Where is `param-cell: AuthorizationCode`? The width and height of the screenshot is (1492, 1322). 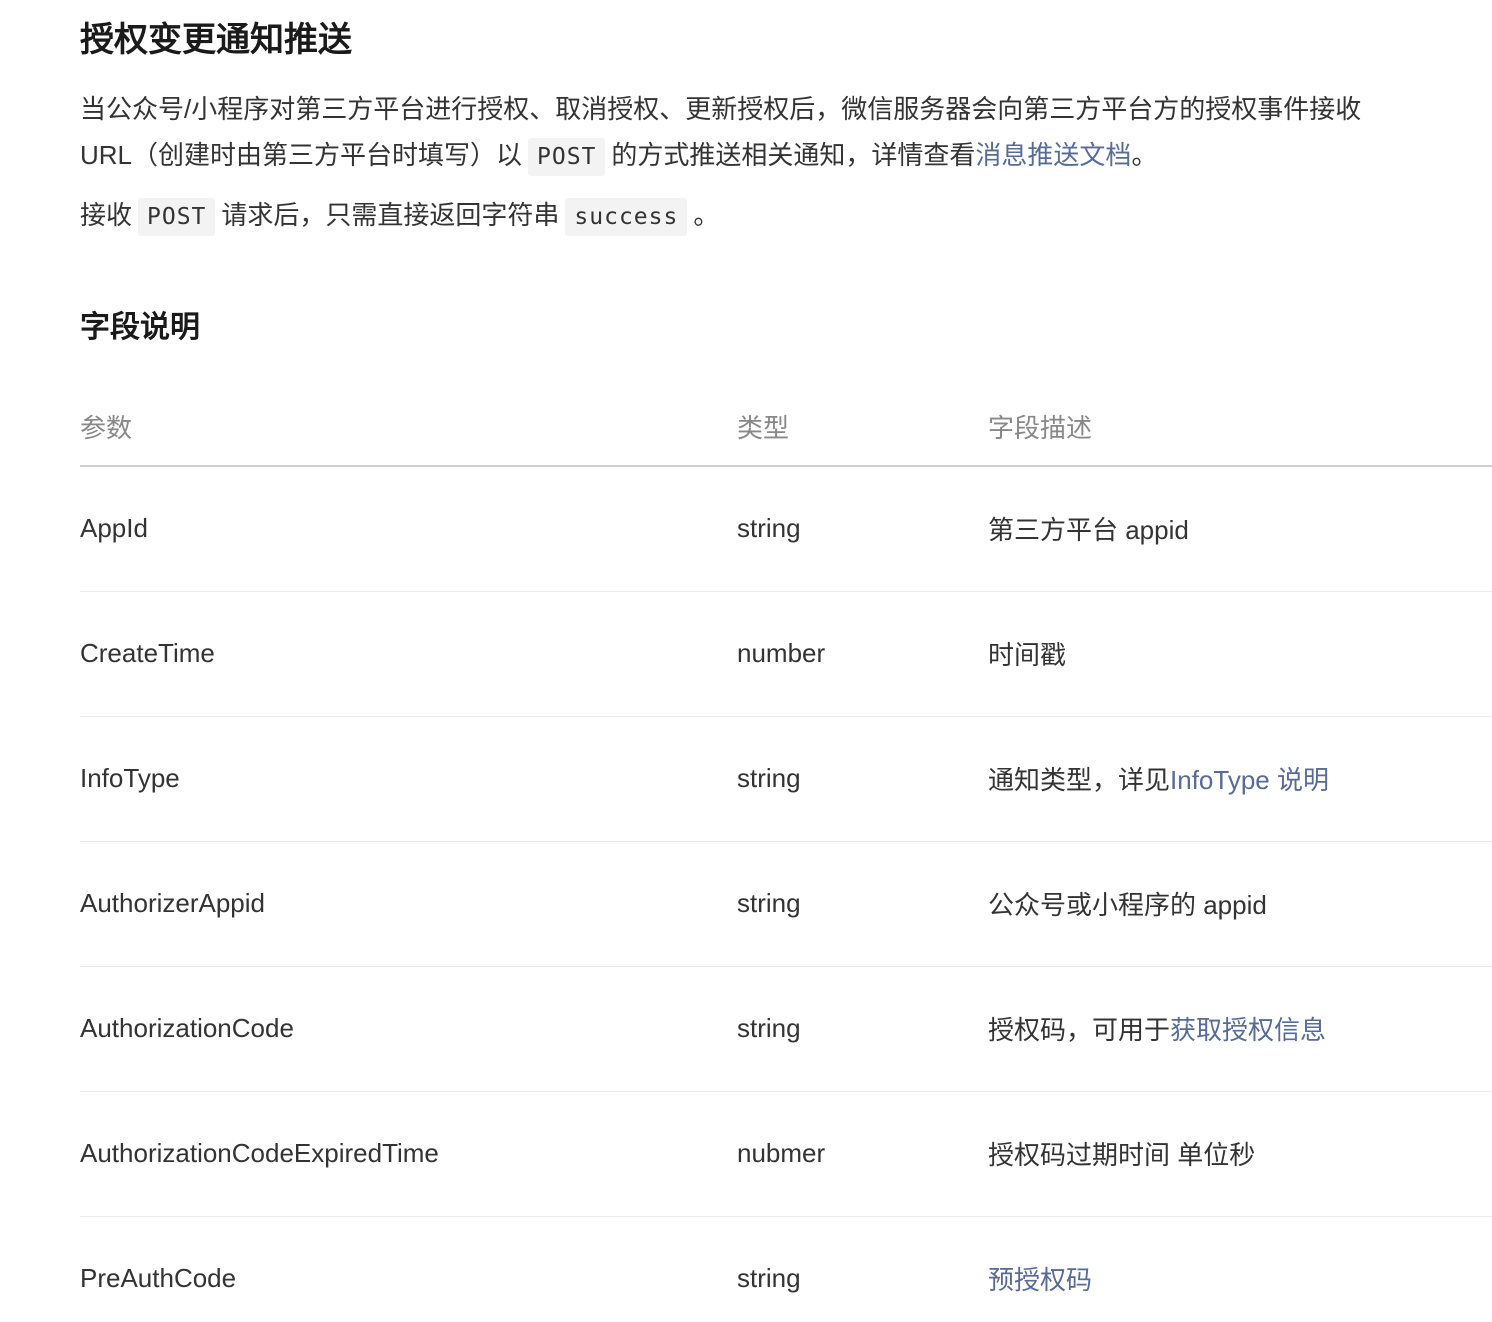 param-cell: AuthorizationCode is located at coordinates (408, 1029).